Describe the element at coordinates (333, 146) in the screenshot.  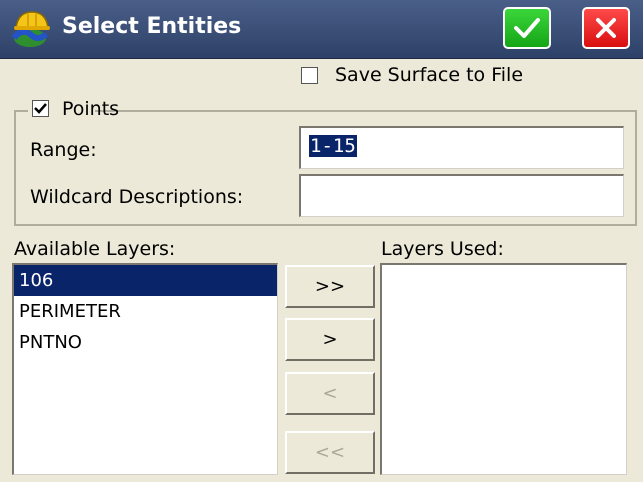
I see `range-value: 1-15` at that location.